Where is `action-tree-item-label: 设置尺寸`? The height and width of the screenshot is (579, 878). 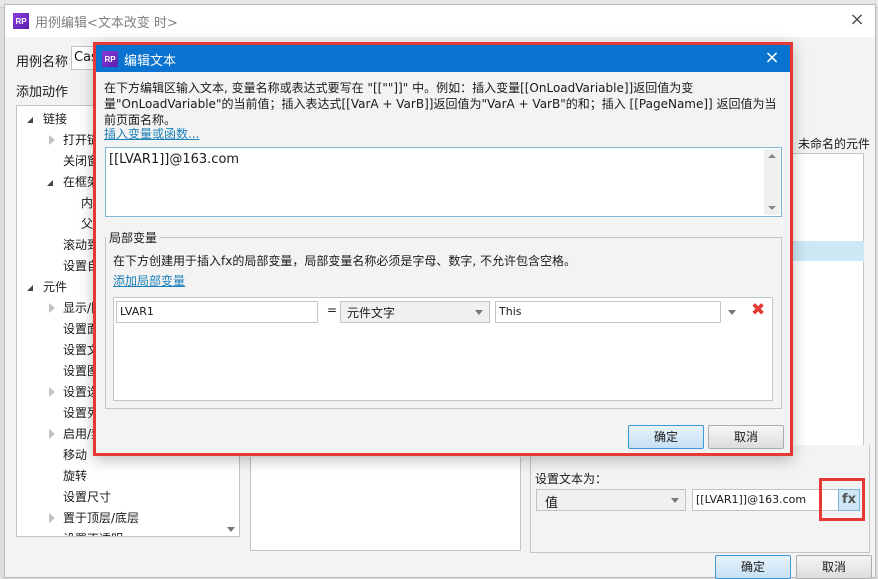
action-tree-item-label: 设置尺寸 is located at coordinates (87, 497).